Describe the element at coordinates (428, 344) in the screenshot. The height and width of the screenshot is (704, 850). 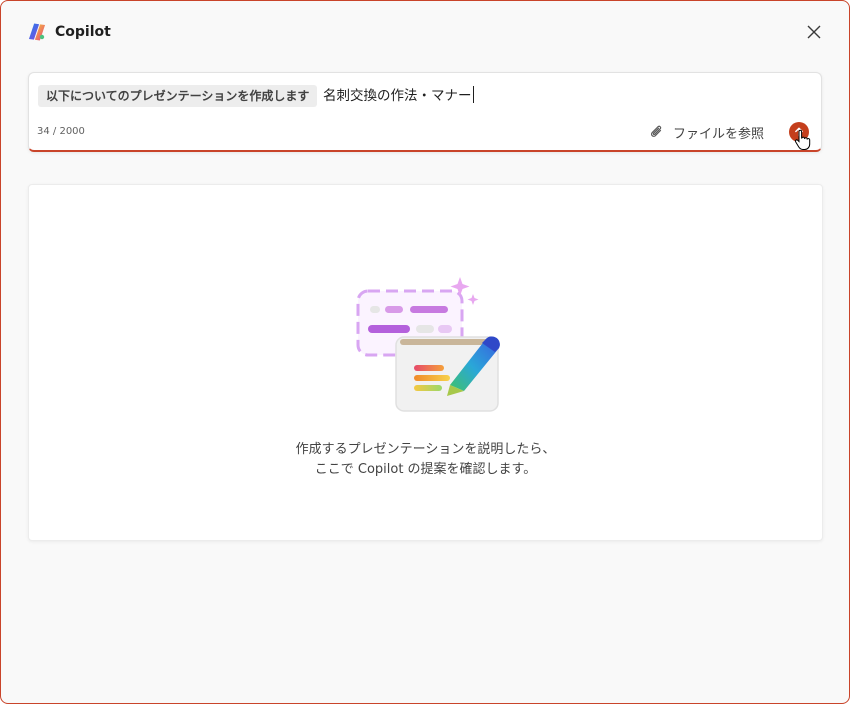
I see `presentation-pen-illustration` at that location.